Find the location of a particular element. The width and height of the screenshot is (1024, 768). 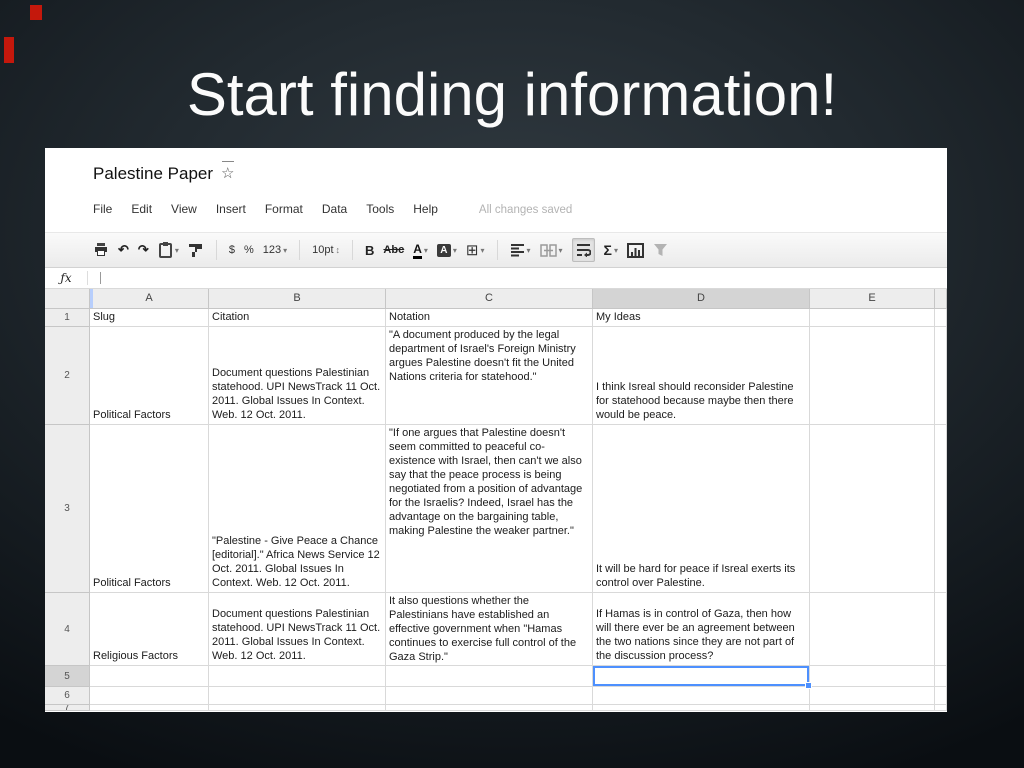

borders-icon: ⊞ is located at coordinates (472, 250).